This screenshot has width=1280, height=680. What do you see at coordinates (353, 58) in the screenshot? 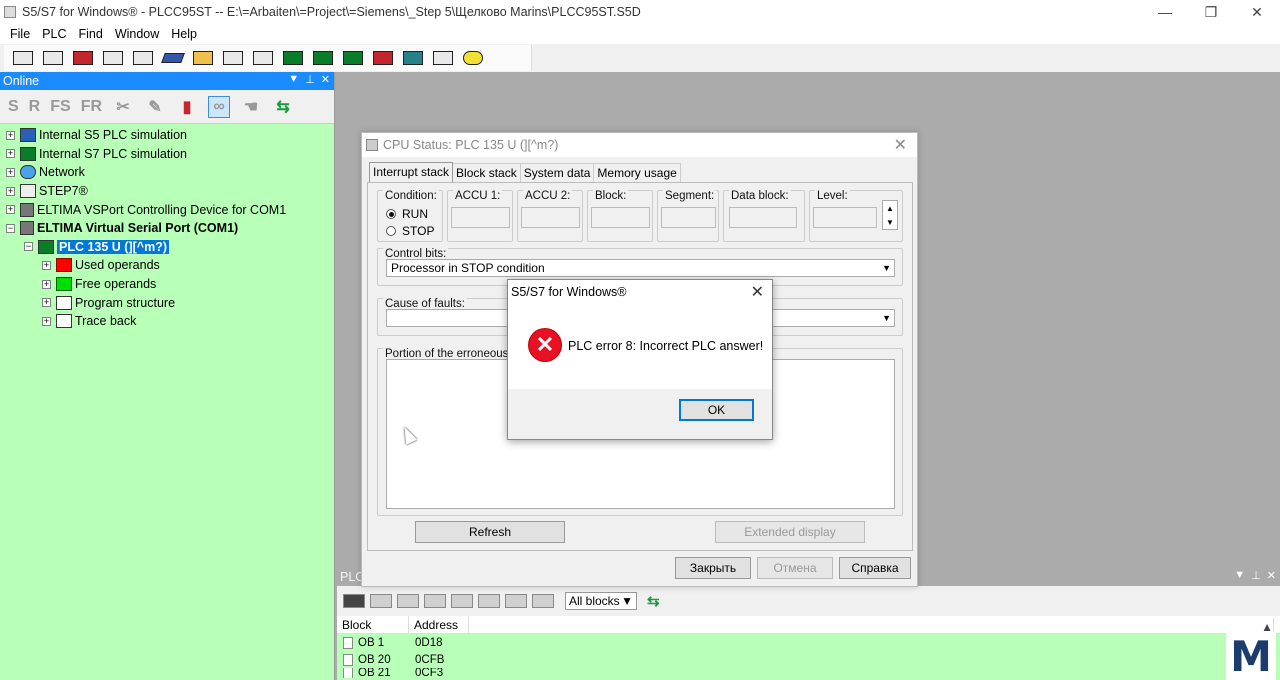
I see `chart-monitor-icon` at bounding box center [353, 58].